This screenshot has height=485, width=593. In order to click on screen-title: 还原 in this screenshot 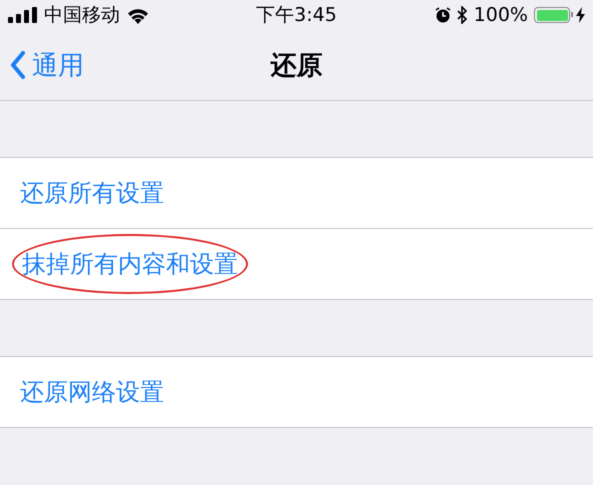, I will do `click(296, 66)`.